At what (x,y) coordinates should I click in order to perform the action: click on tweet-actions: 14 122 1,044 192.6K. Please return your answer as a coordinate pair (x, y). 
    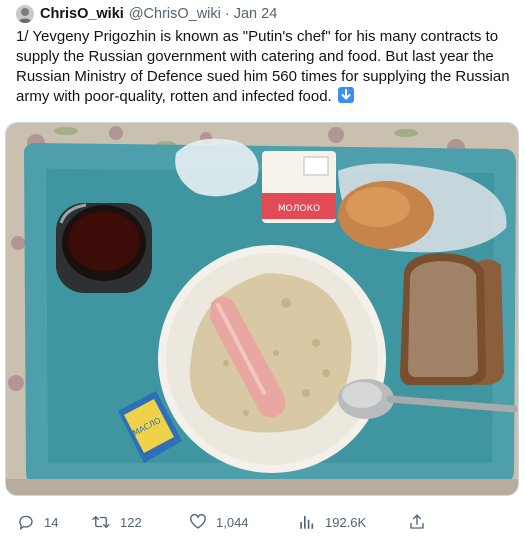
    Looking at the image, I should click on (262, 522).